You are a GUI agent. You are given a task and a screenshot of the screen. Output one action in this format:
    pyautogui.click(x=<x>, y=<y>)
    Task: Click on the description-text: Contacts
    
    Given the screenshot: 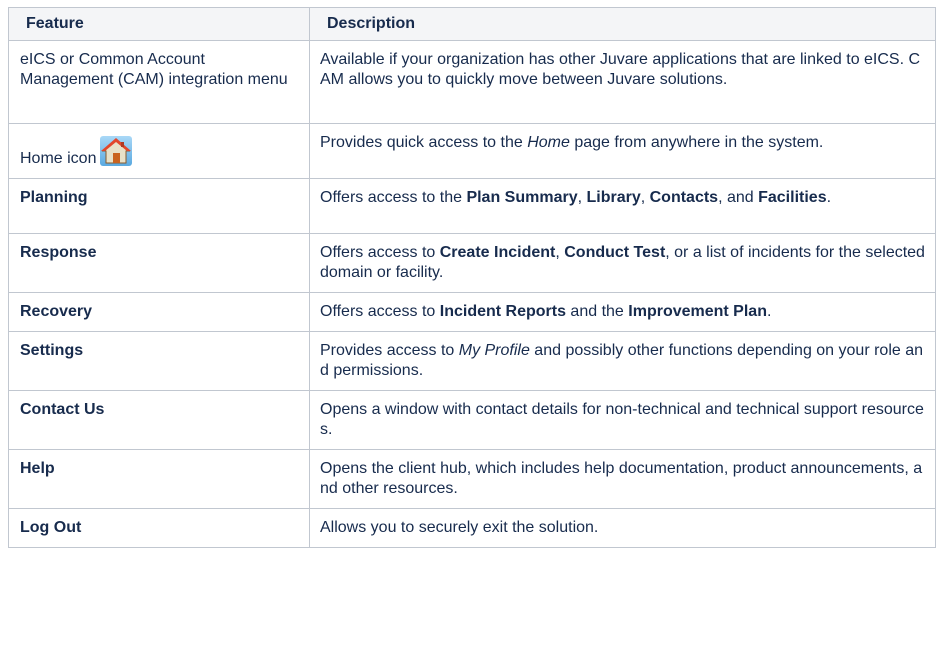 What is the action you would take?
    pyautogui.click(x=684, y=197)
    